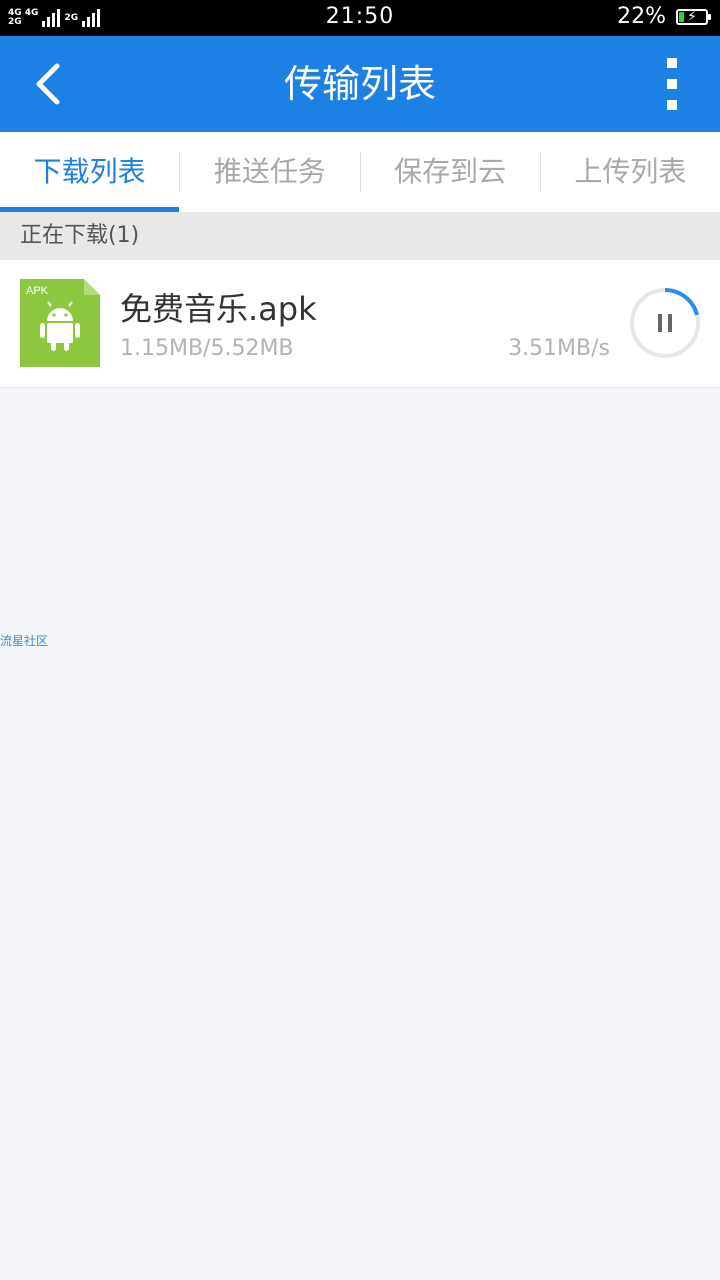 This screenshot has width=720, height=1280. Describe the element at coordinates (672, 84) in the screenshot. I see `more-options-button` at that location.